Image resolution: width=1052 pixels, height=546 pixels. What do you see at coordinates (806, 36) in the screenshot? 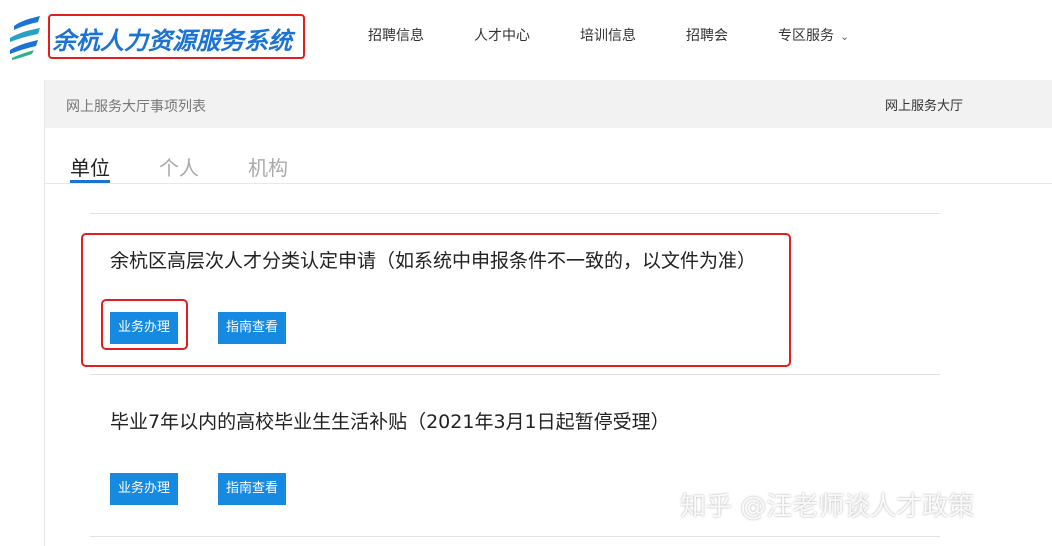
I see `nav-item-special-services-label: 专区服务` at bounding box center [806, 36].